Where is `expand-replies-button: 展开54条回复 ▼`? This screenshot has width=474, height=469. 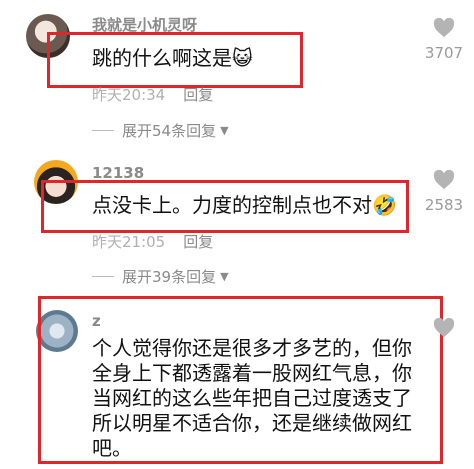 expand-replies-button: 展开54条回复 ▼ is located at coordinates (160, 130).